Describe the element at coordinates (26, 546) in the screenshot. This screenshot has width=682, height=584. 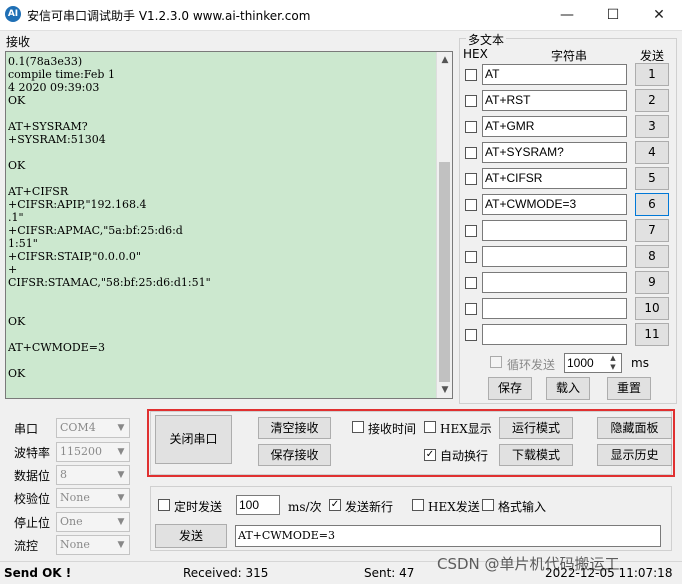
I see `flow-label: 流控` at that location.